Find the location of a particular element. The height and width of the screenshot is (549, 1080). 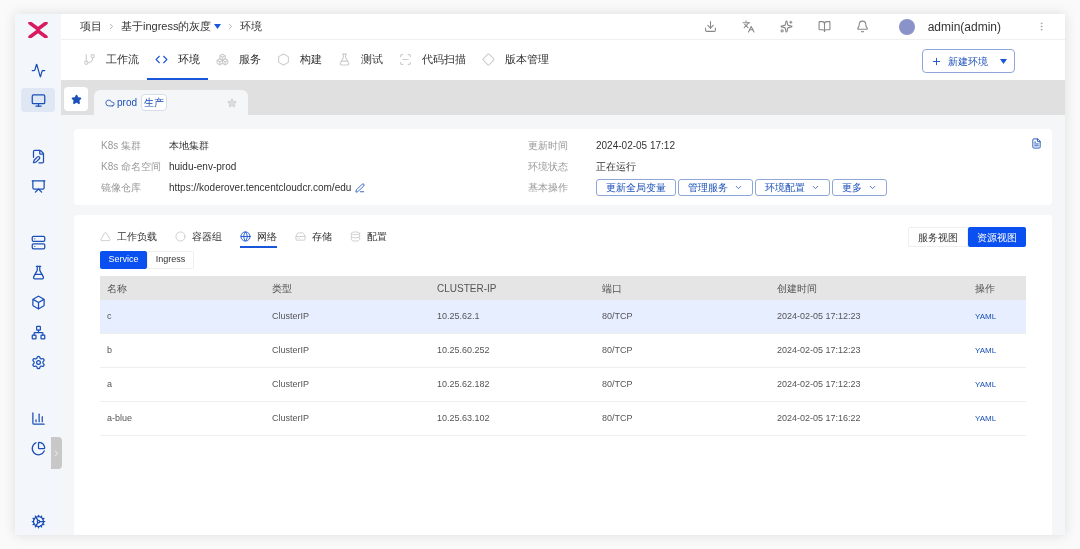

collapse-handle is located at coordinates (56, 453).